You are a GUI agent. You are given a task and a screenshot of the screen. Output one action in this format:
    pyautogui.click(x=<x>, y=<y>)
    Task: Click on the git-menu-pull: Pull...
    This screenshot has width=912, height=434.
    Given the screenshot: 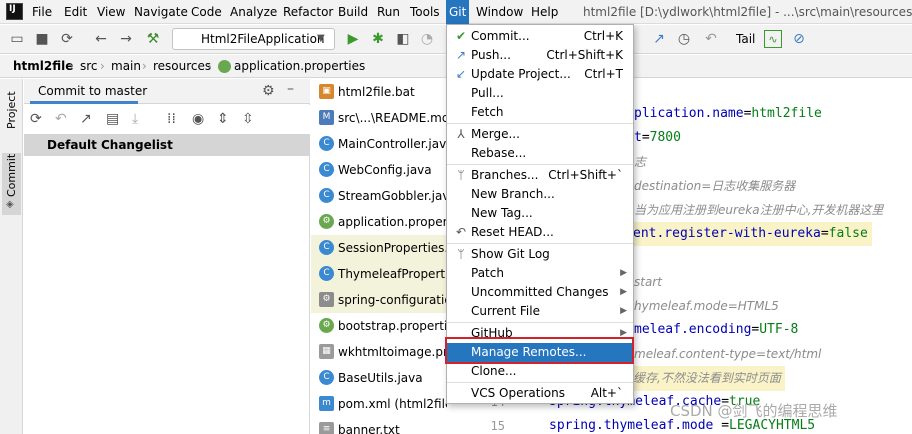 What is the action you would take?
    pyautogui.click(x=540, y=93)
    